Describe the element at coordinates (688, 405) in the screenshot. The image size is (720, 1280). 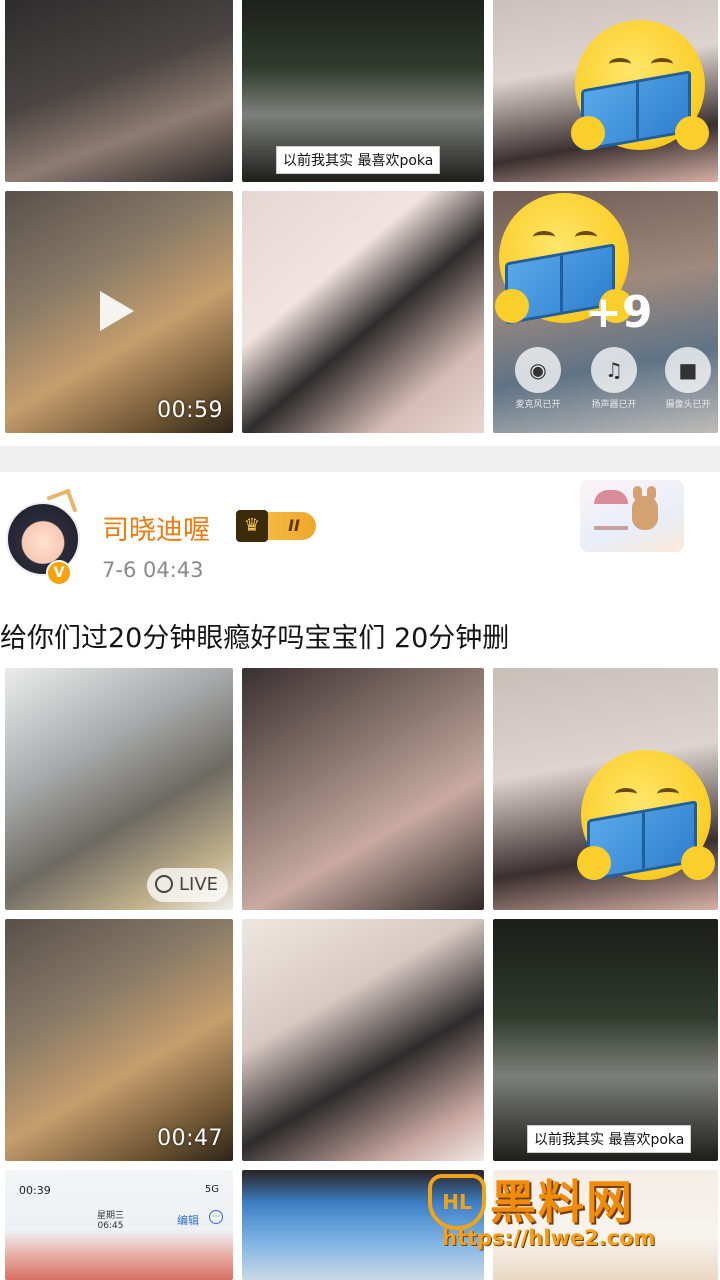
I see `call-button-label: 摄像头已开` at that location.